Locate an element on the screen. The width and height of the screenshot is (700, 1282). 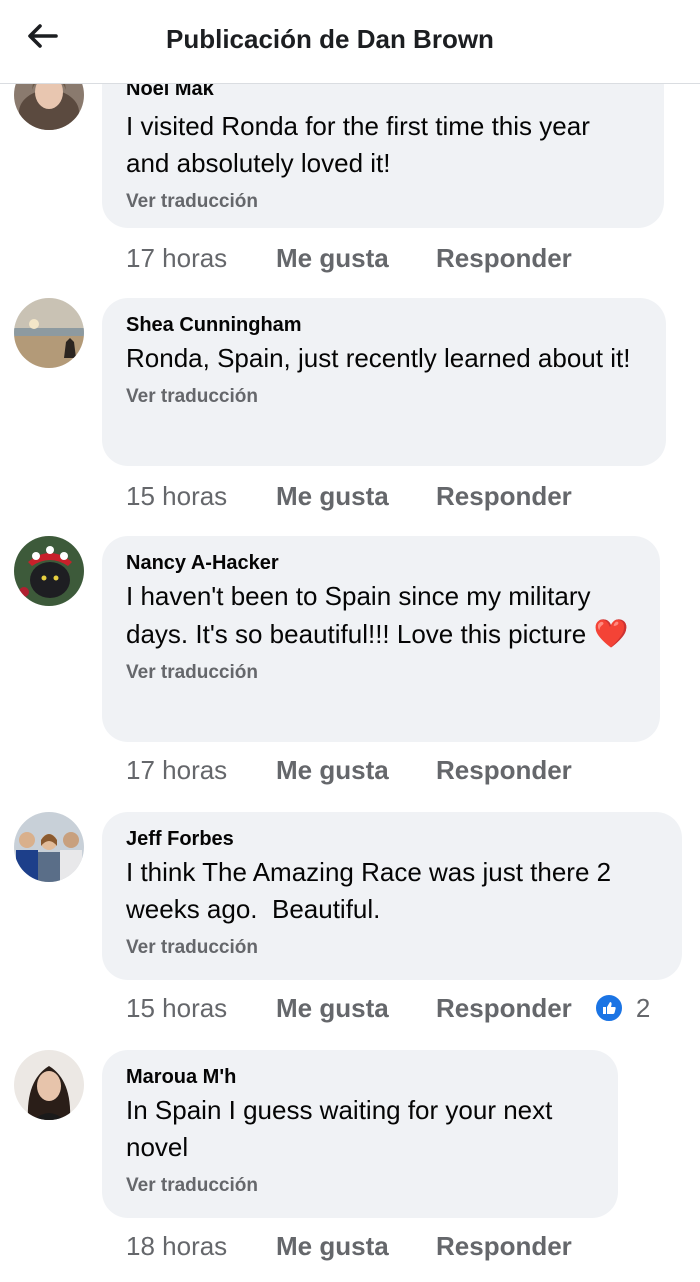
page-title: Publicación de Dan Brown is located at coordinates (330, 39).